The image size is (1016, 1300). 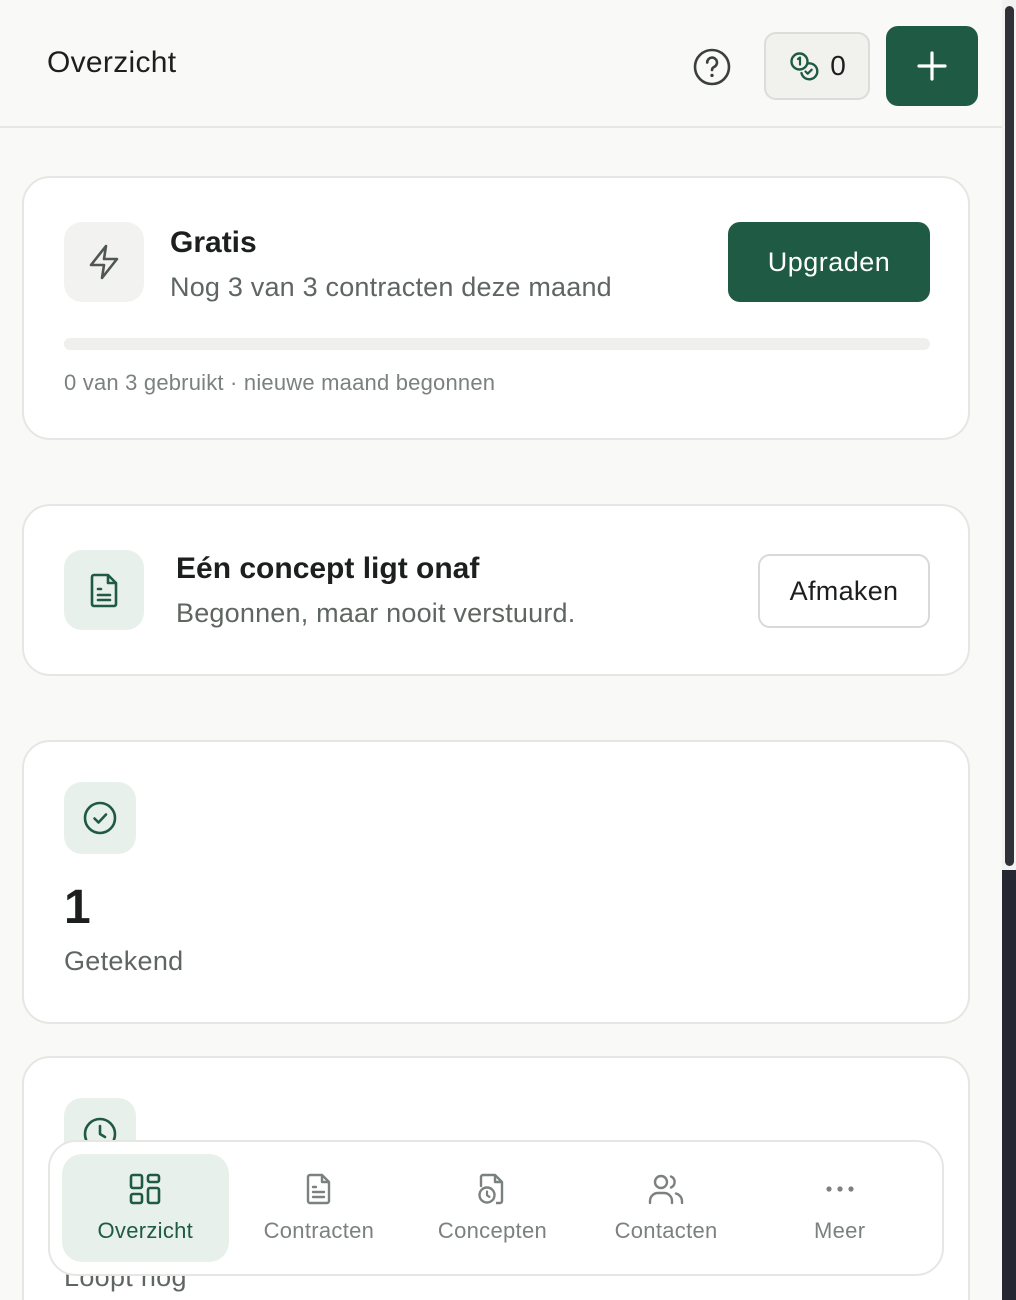 I want to click on top-bar: Overzicht 0, so click(x=501, y=64).